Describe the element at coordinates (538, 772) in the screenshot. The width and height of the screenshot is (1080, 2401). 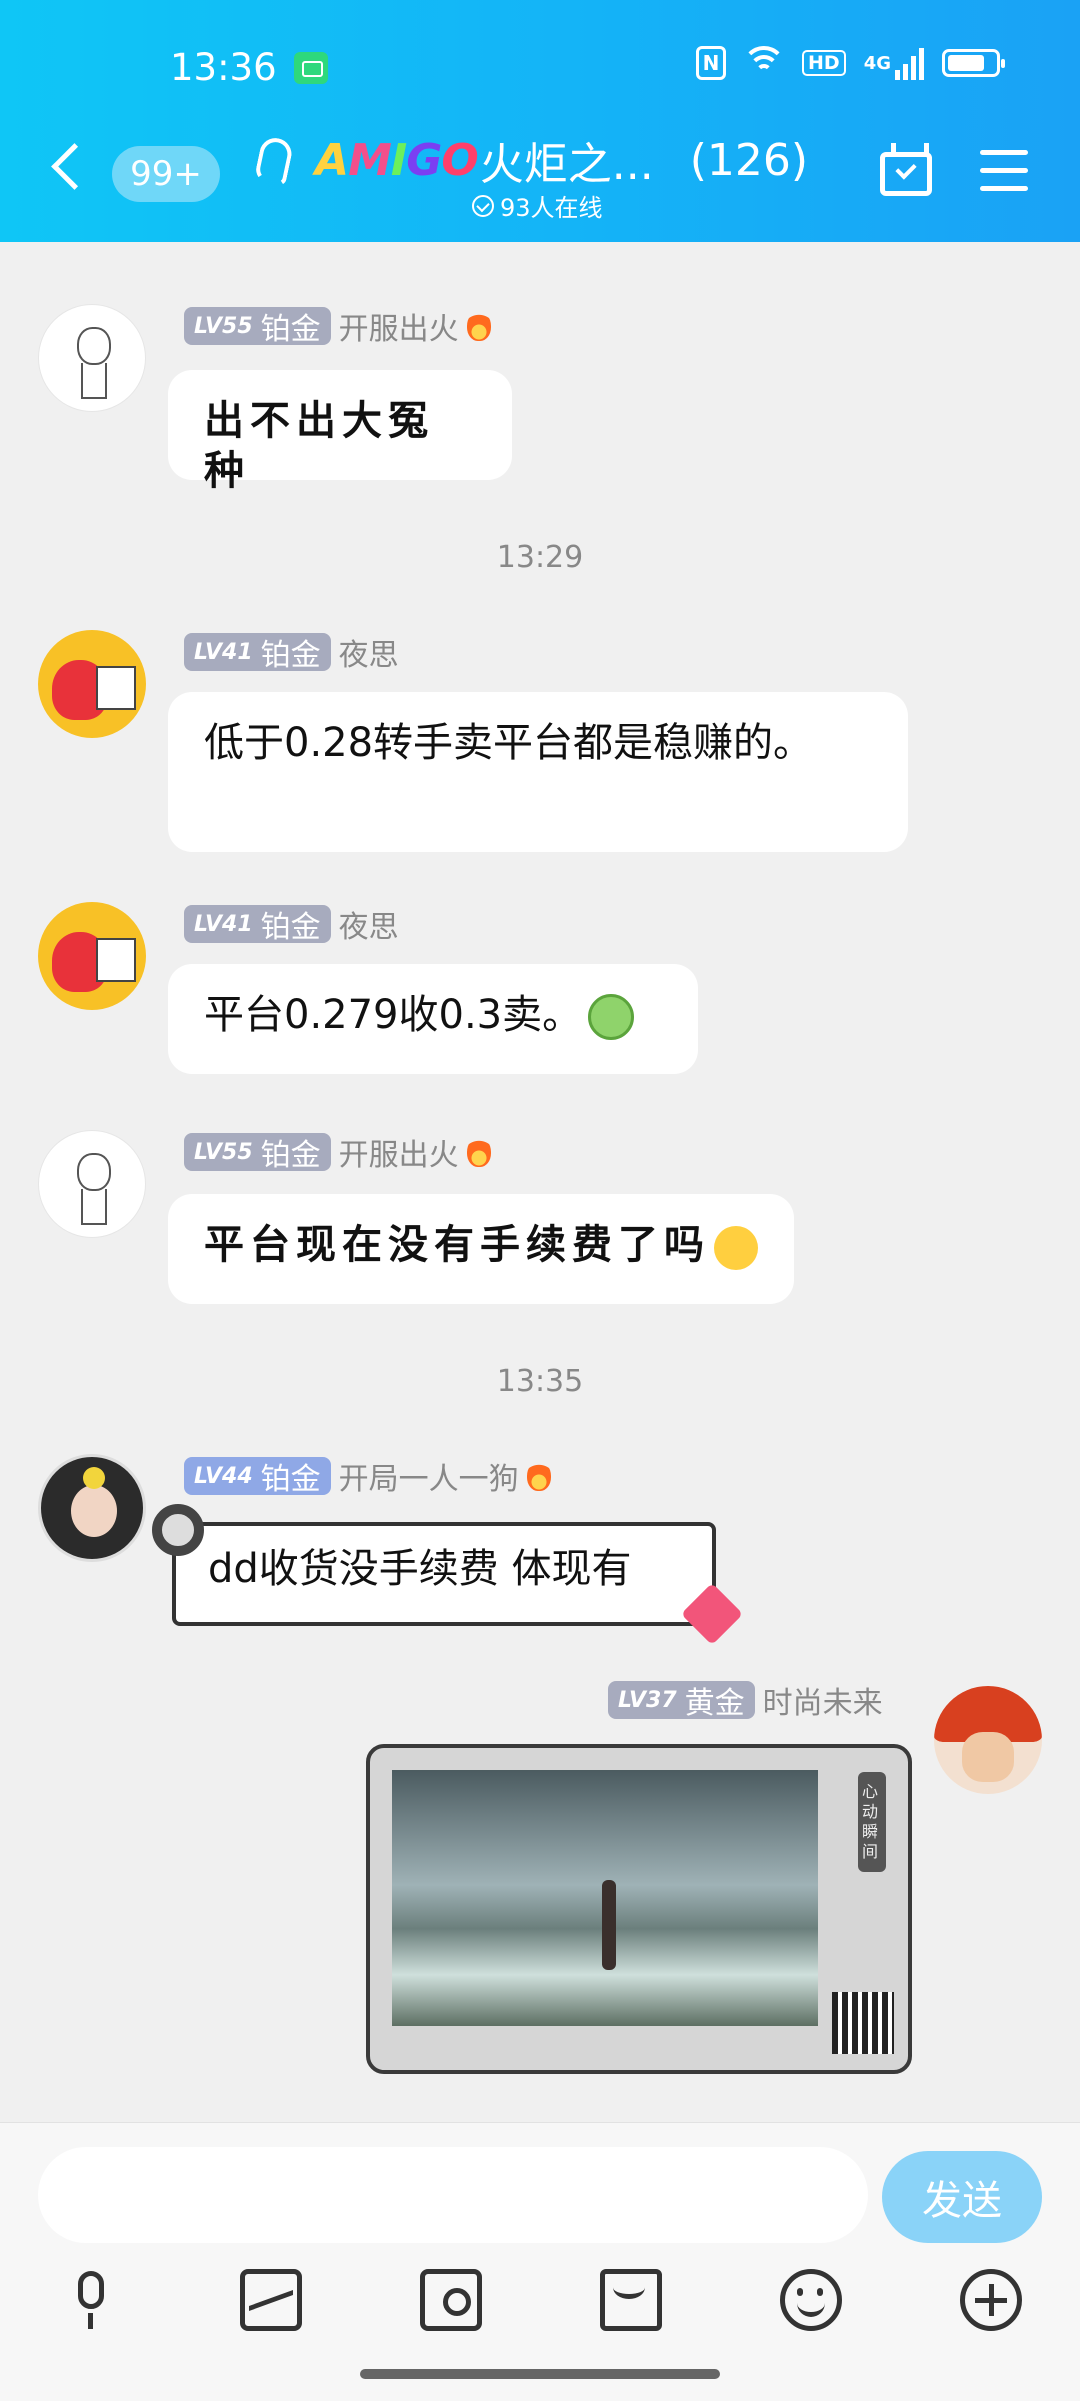
I see `message-bubble: 低于0.28转手卖平台都是稳赚的。` at that location.